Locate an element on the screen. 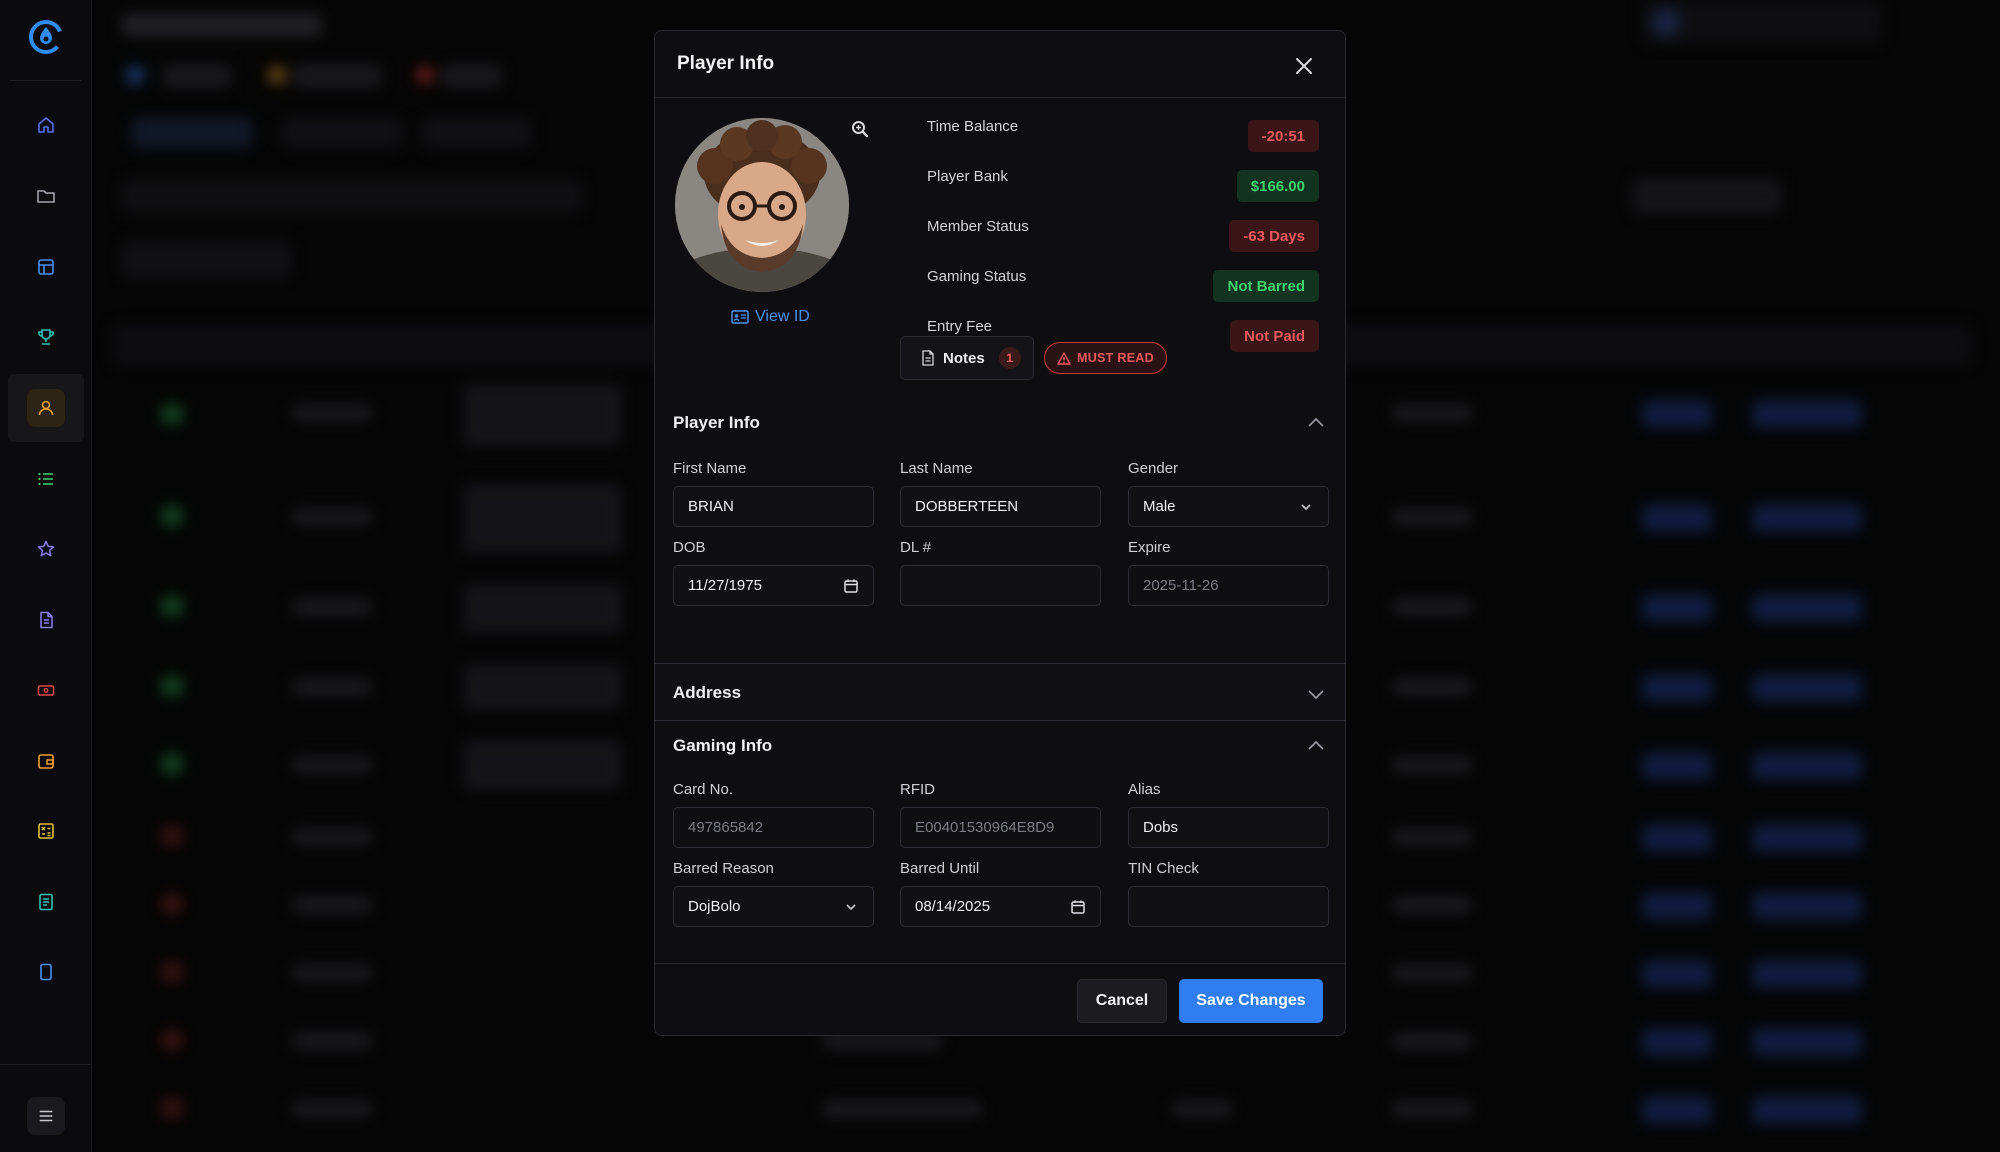 The height and width of the screenshot is (1152, 2000). sidebar-item-favorites is located at coordinates (46, 549).